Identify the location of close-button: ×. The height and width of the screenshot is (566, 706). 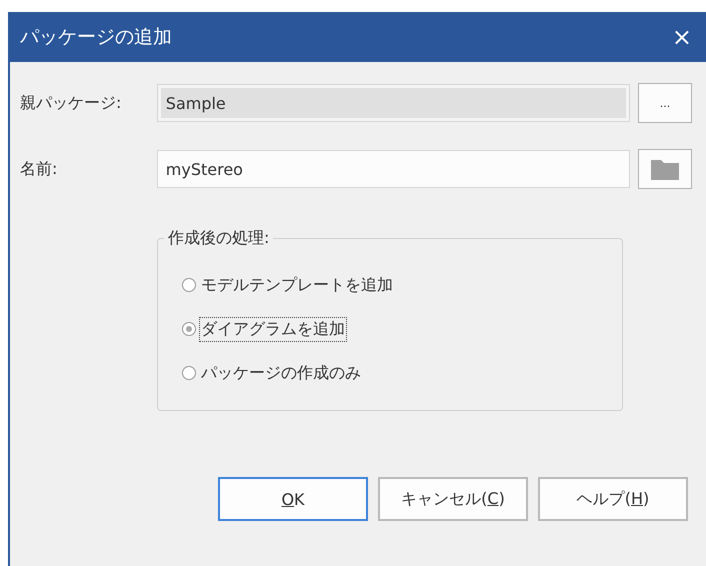
(682, 37).